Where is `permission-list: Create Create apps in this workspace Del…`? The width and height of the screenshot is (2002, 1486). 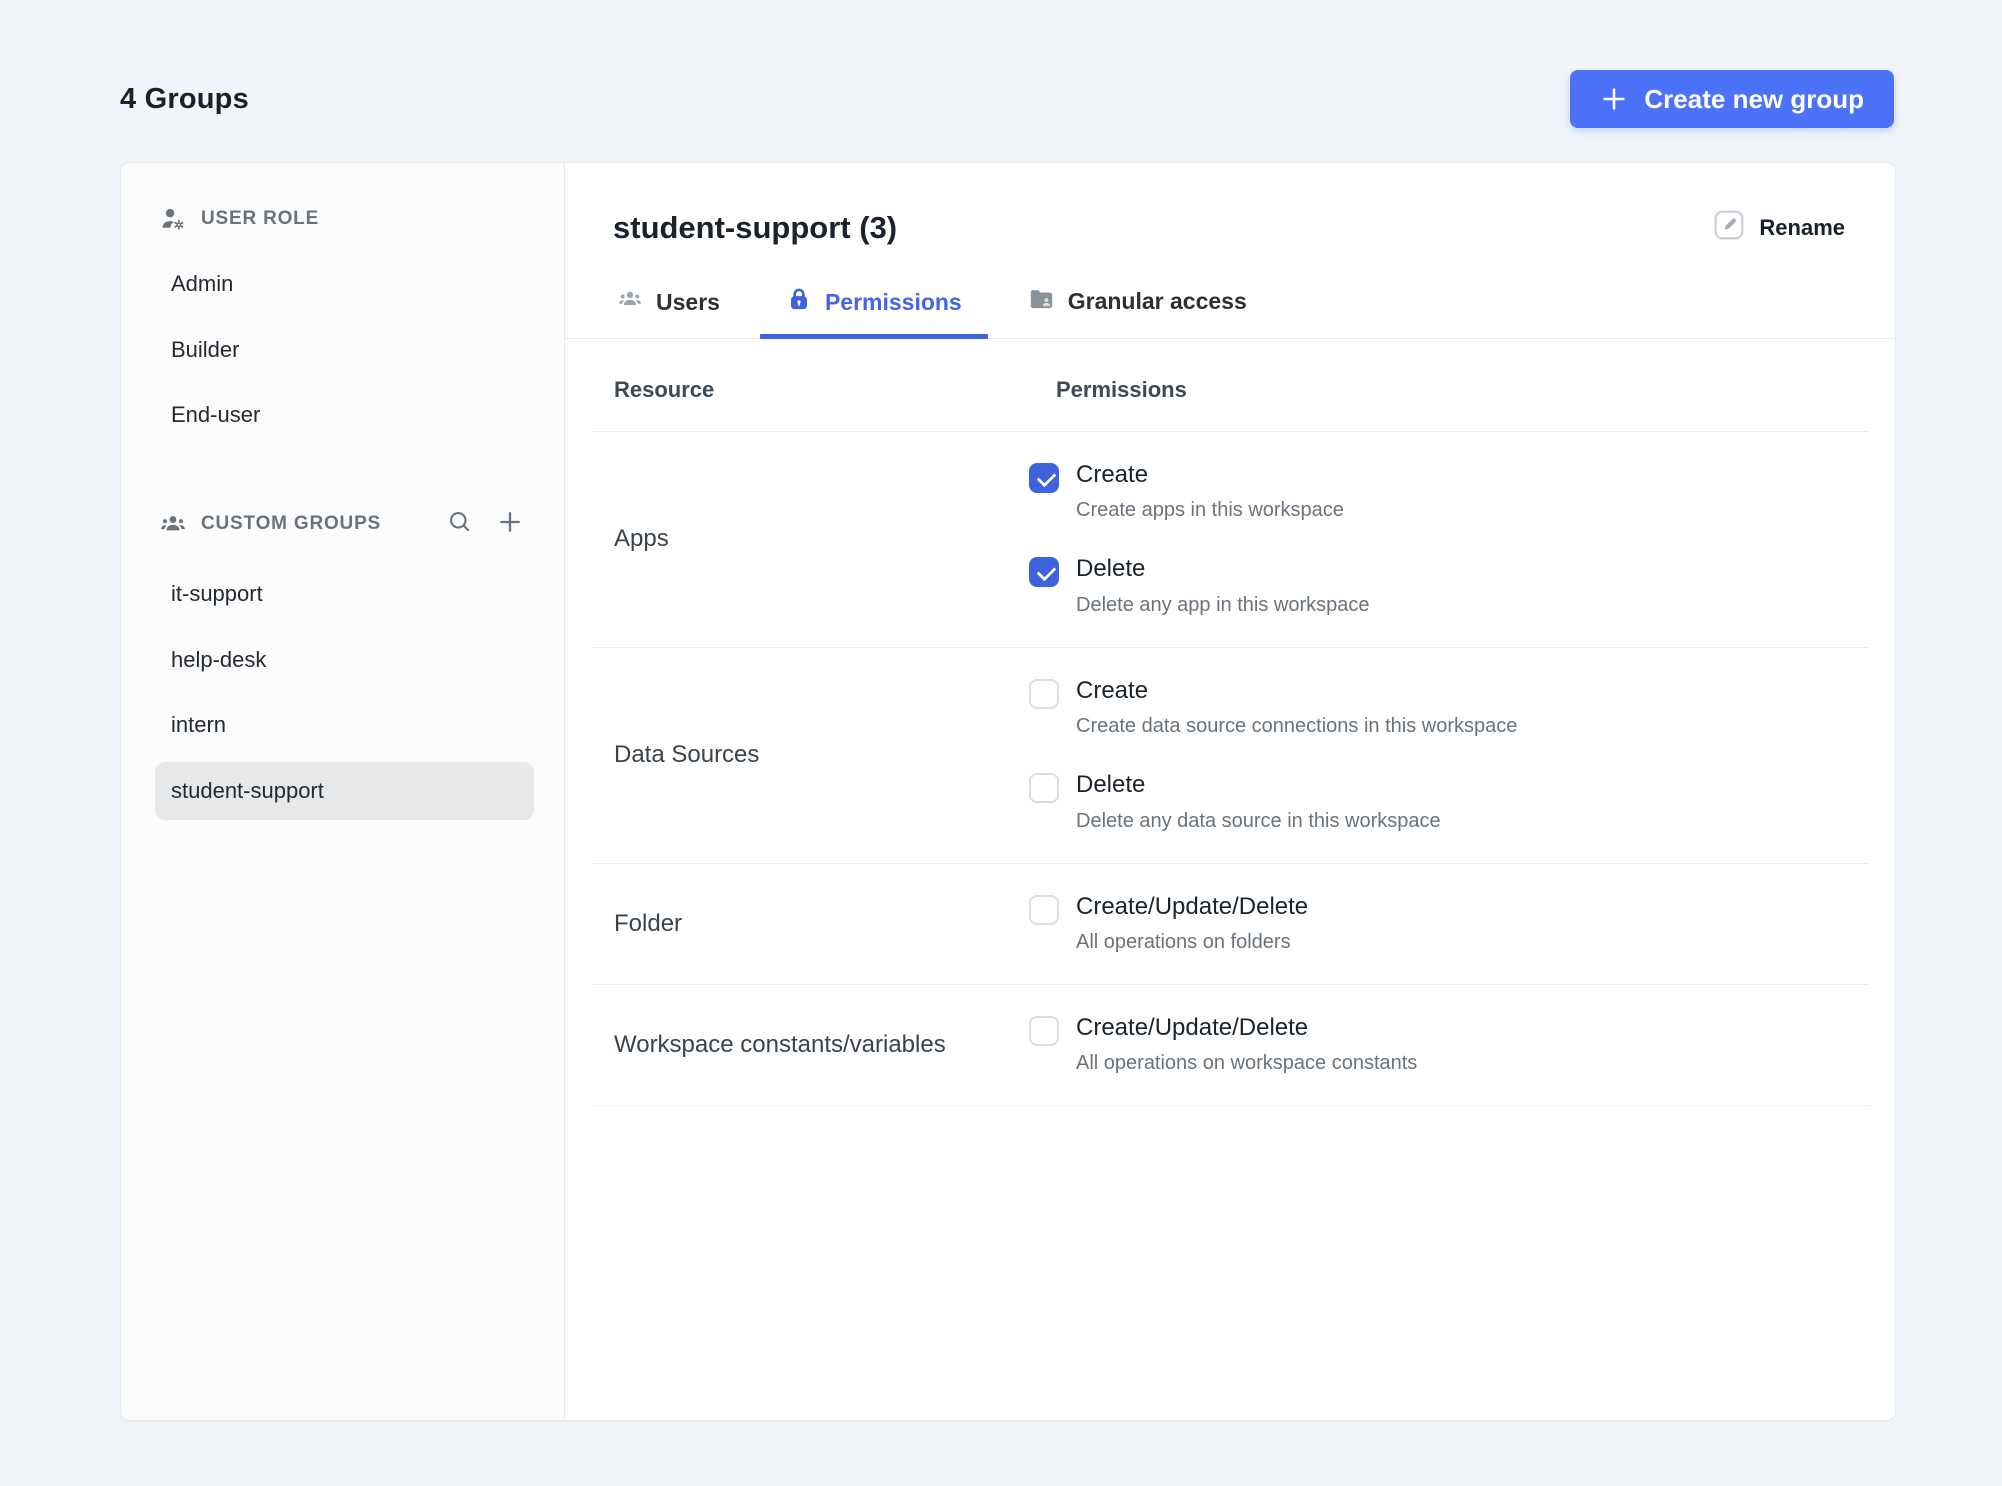 permission-list: Create Create apps in this workspace Del… is located at coordinates (1449, 539).